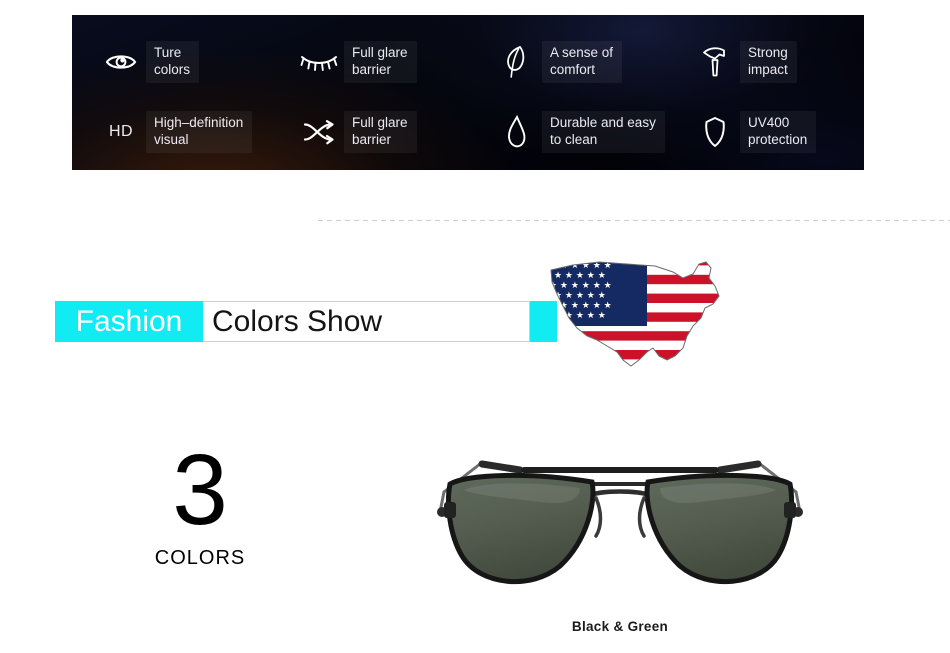  I want to click on shuffle-icon, so click(319, 132).